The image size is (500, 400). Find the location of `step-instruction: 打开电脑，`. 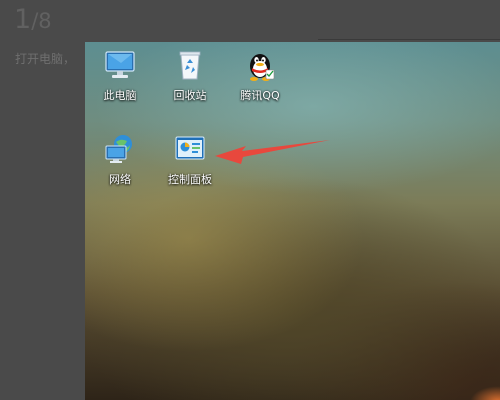

step-instruction: 打开电脑， is located at coordinates (45, 59).